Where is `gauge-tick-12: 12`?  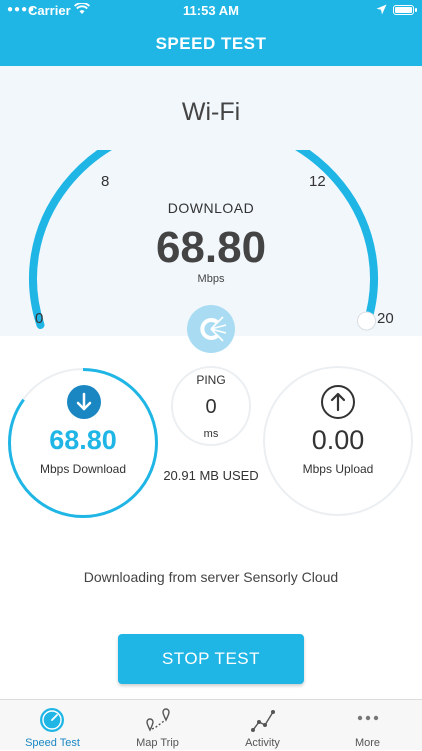 gauge-tick-12: 12 is located at coordinates (317, 181).